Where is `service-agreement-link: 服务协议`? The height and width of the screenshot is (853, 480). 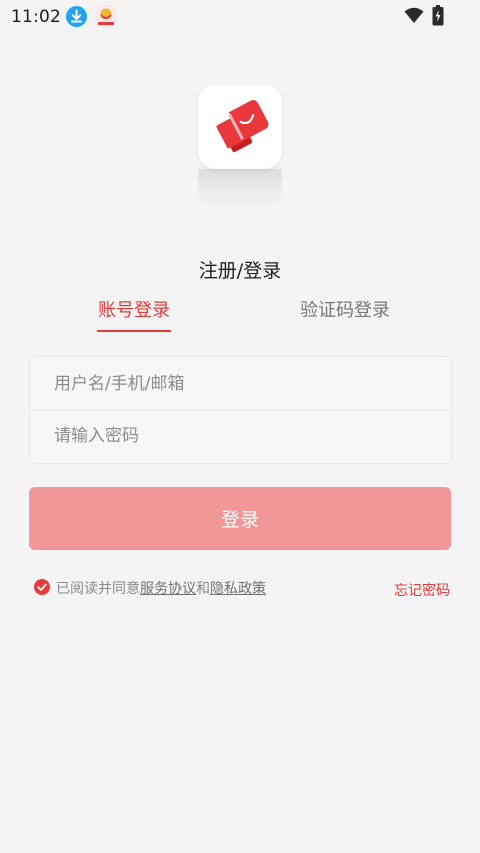
service-agreement-link: 服务协议 is located at coordinates (168, 589).